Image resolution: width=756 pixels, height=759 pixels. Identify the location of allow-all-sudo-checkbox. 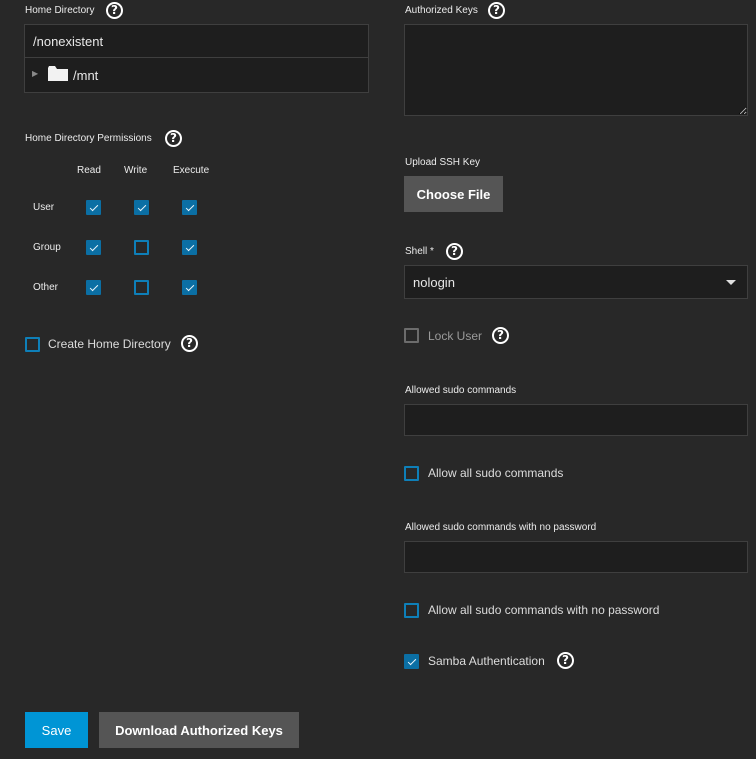
(411, 473).